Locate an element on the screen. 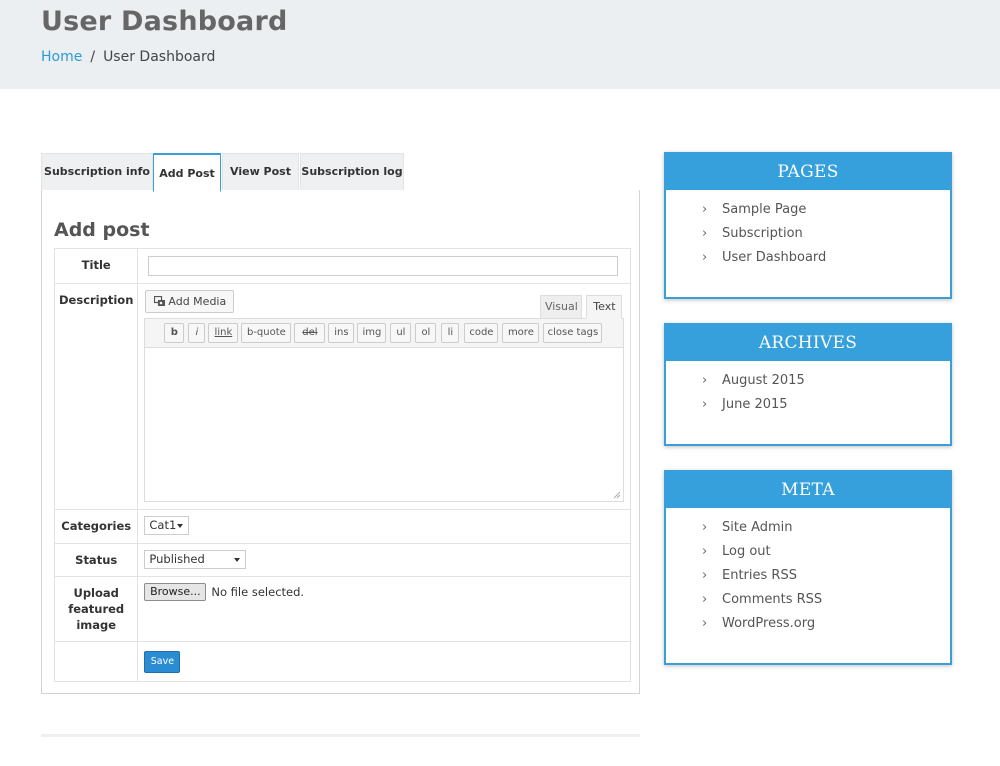  save-row: Save is located at coordinates (342, 661).